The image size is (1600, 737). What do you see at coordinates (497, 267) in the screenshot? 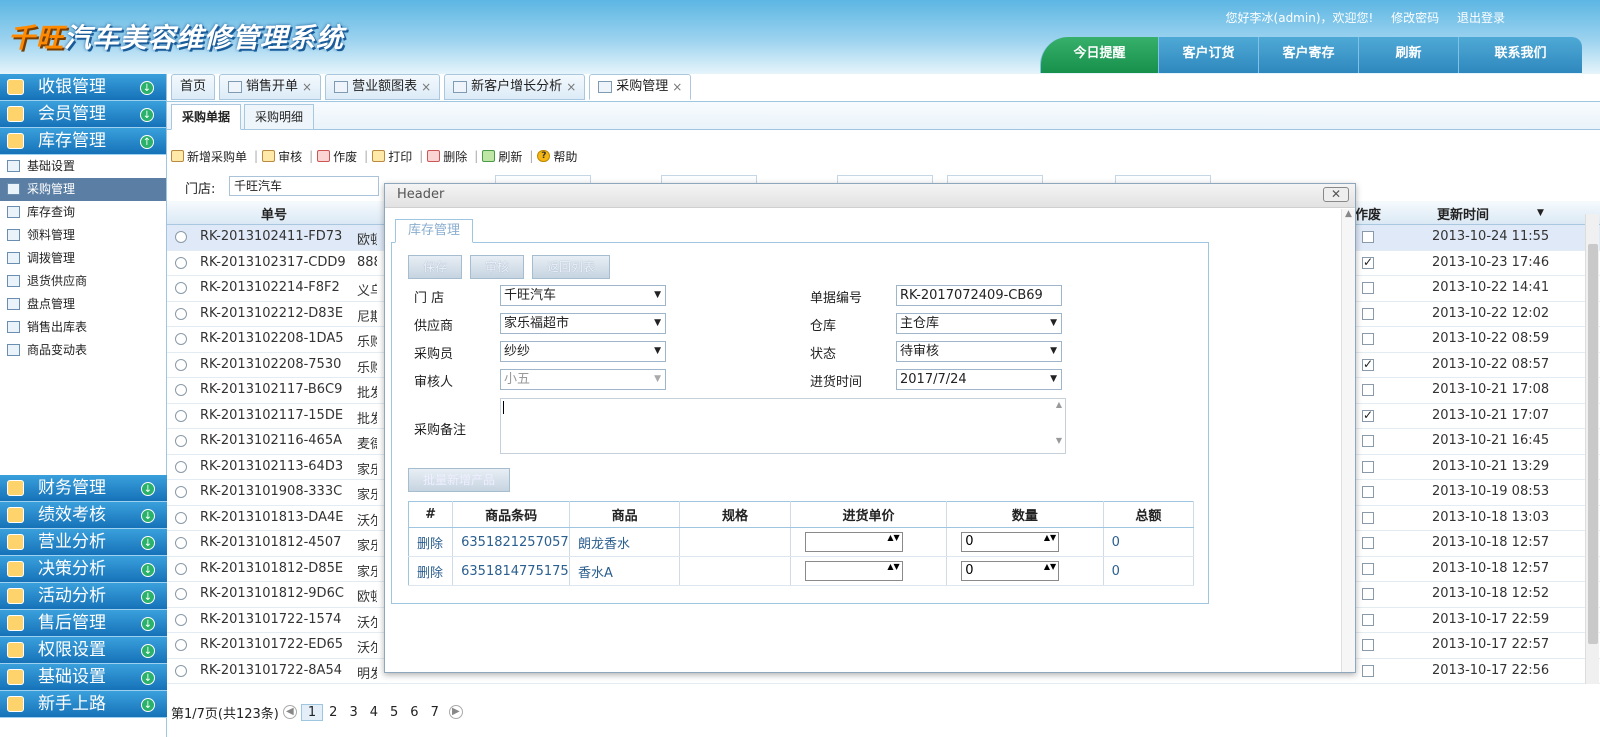
I see `audit-form-button: 审核` at bounding box center [497, 267].